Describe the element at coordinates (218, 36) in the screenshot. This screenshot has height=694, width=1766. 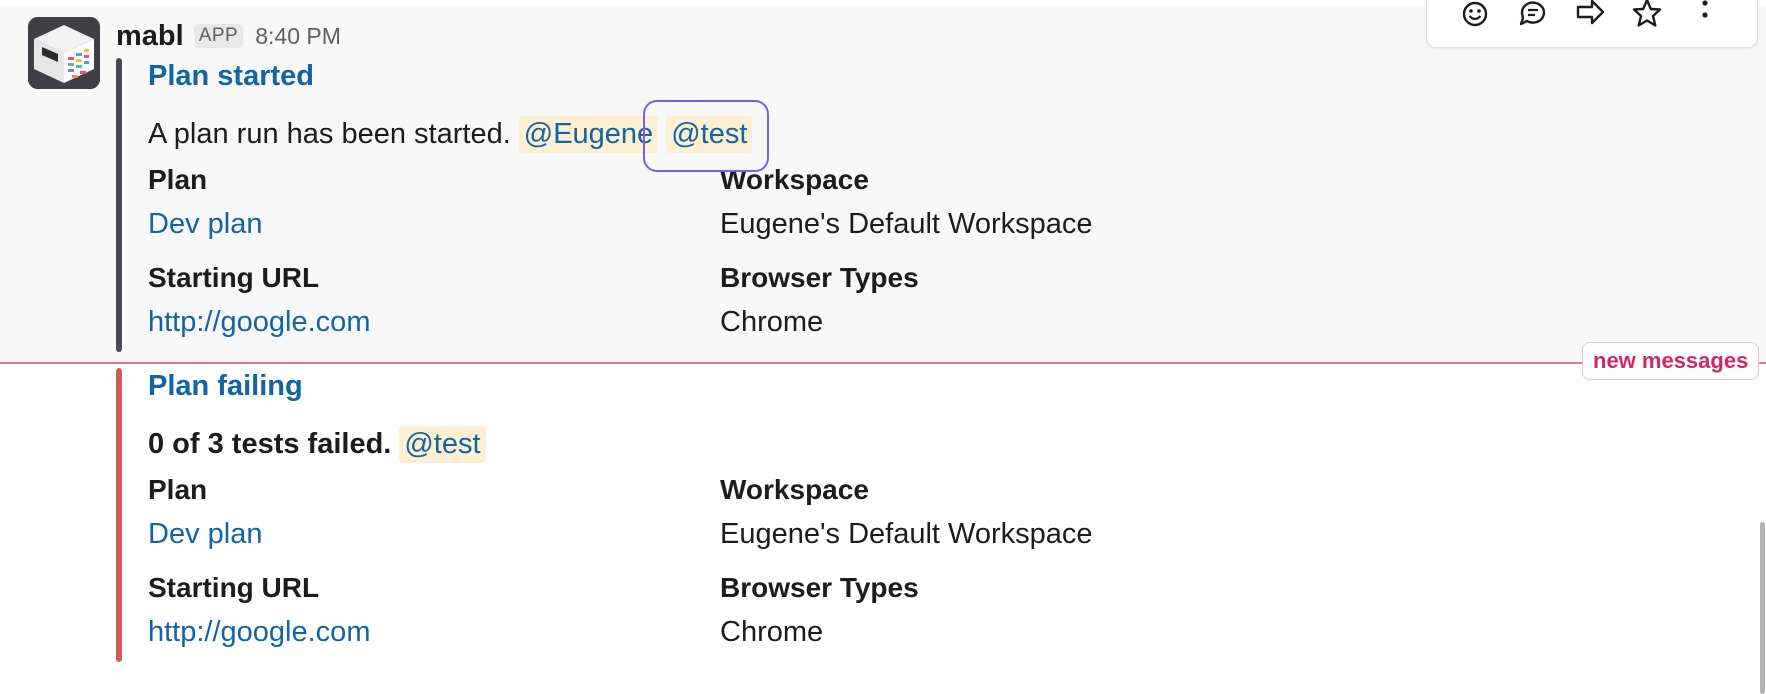
I see `app-badge: APP` at that location.